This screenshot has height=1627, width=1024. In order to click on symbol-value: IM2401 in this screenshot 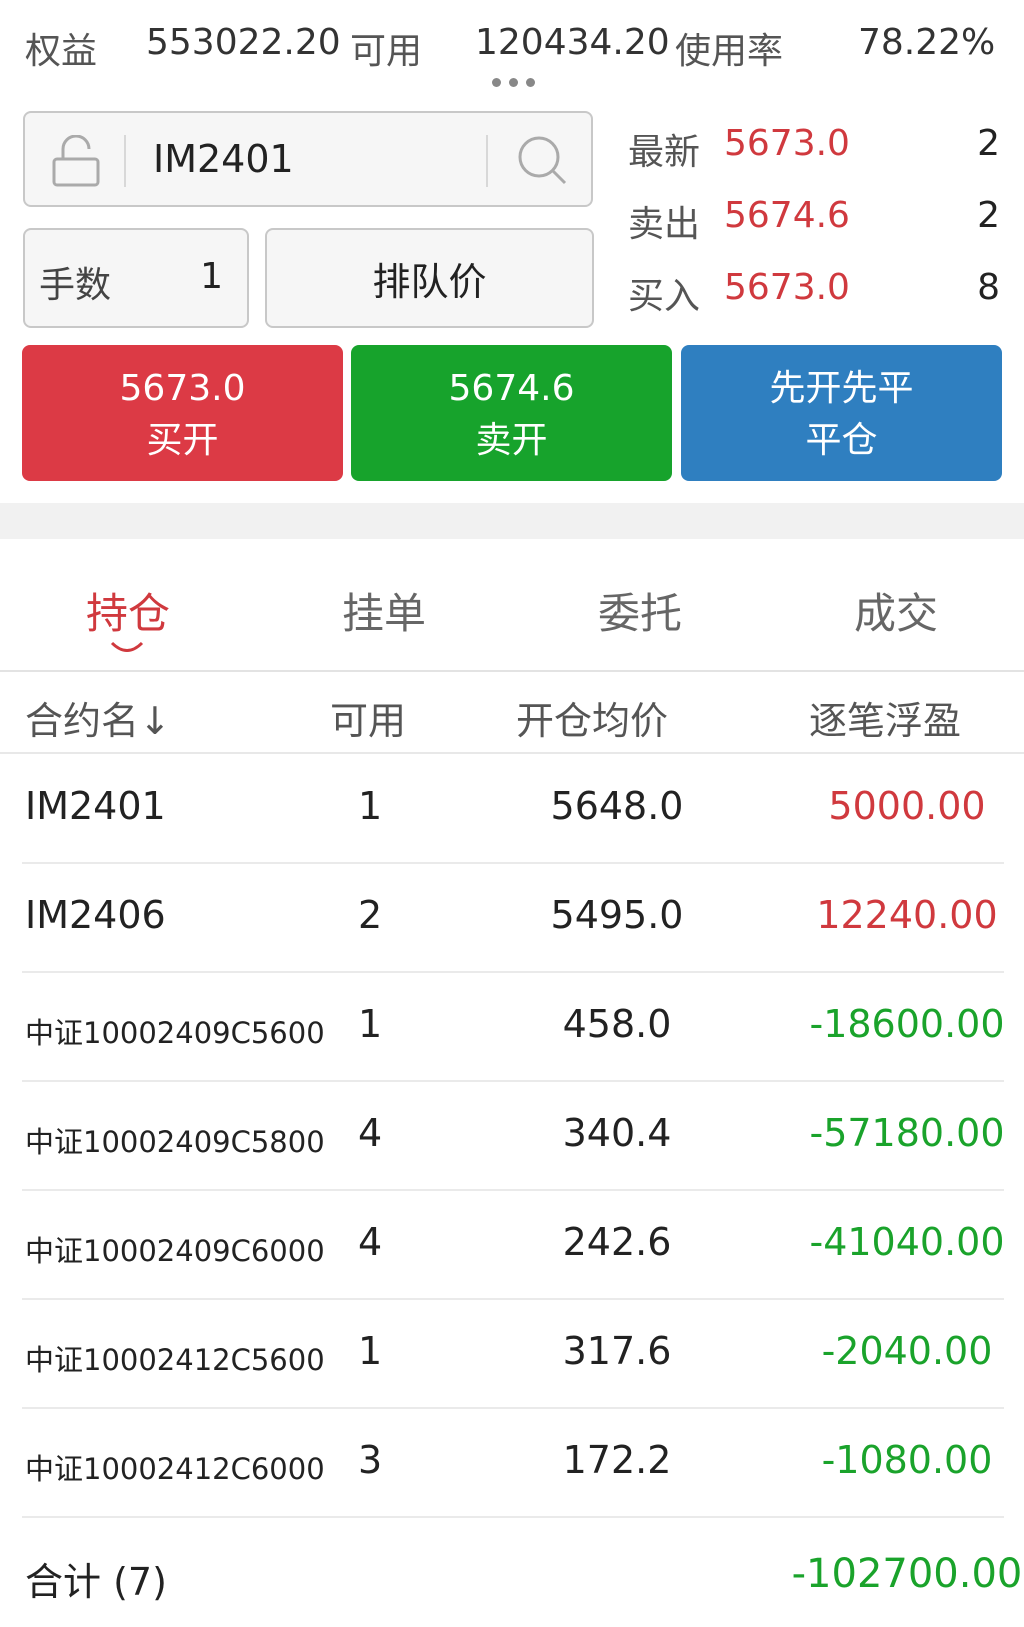, I will do `click(223, 159)`.